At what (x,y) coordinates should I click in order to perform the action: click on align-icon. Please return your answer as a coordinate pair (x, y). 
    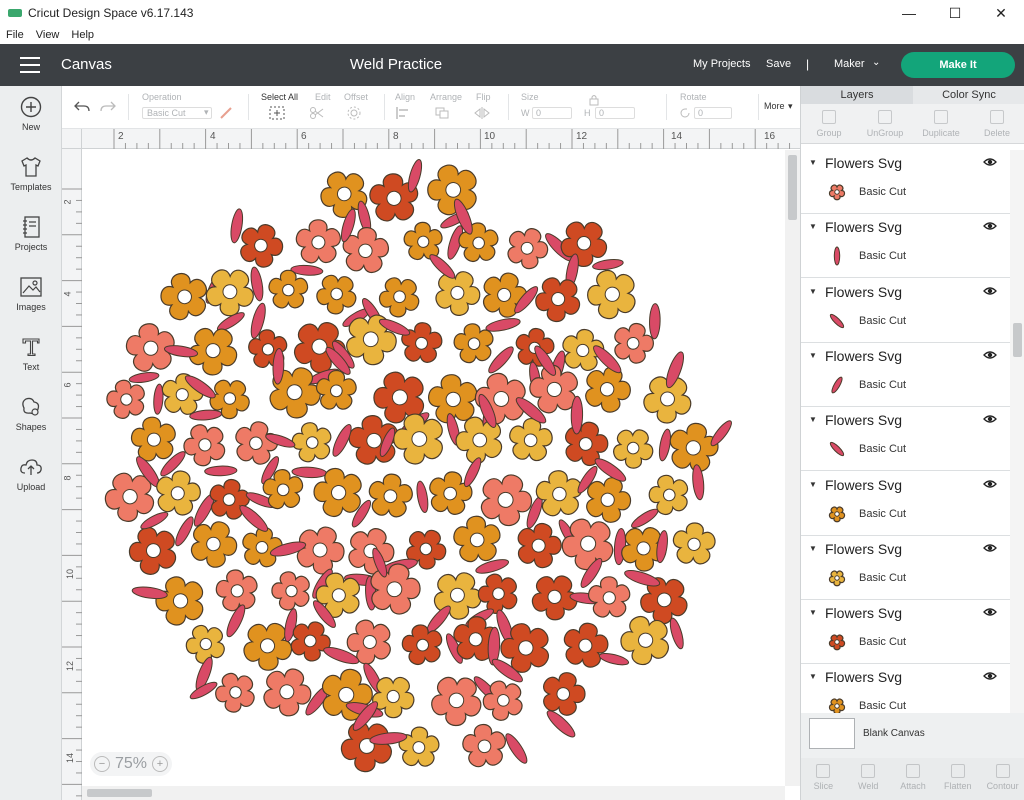
    Looking at the image, I should click on (403, 113).